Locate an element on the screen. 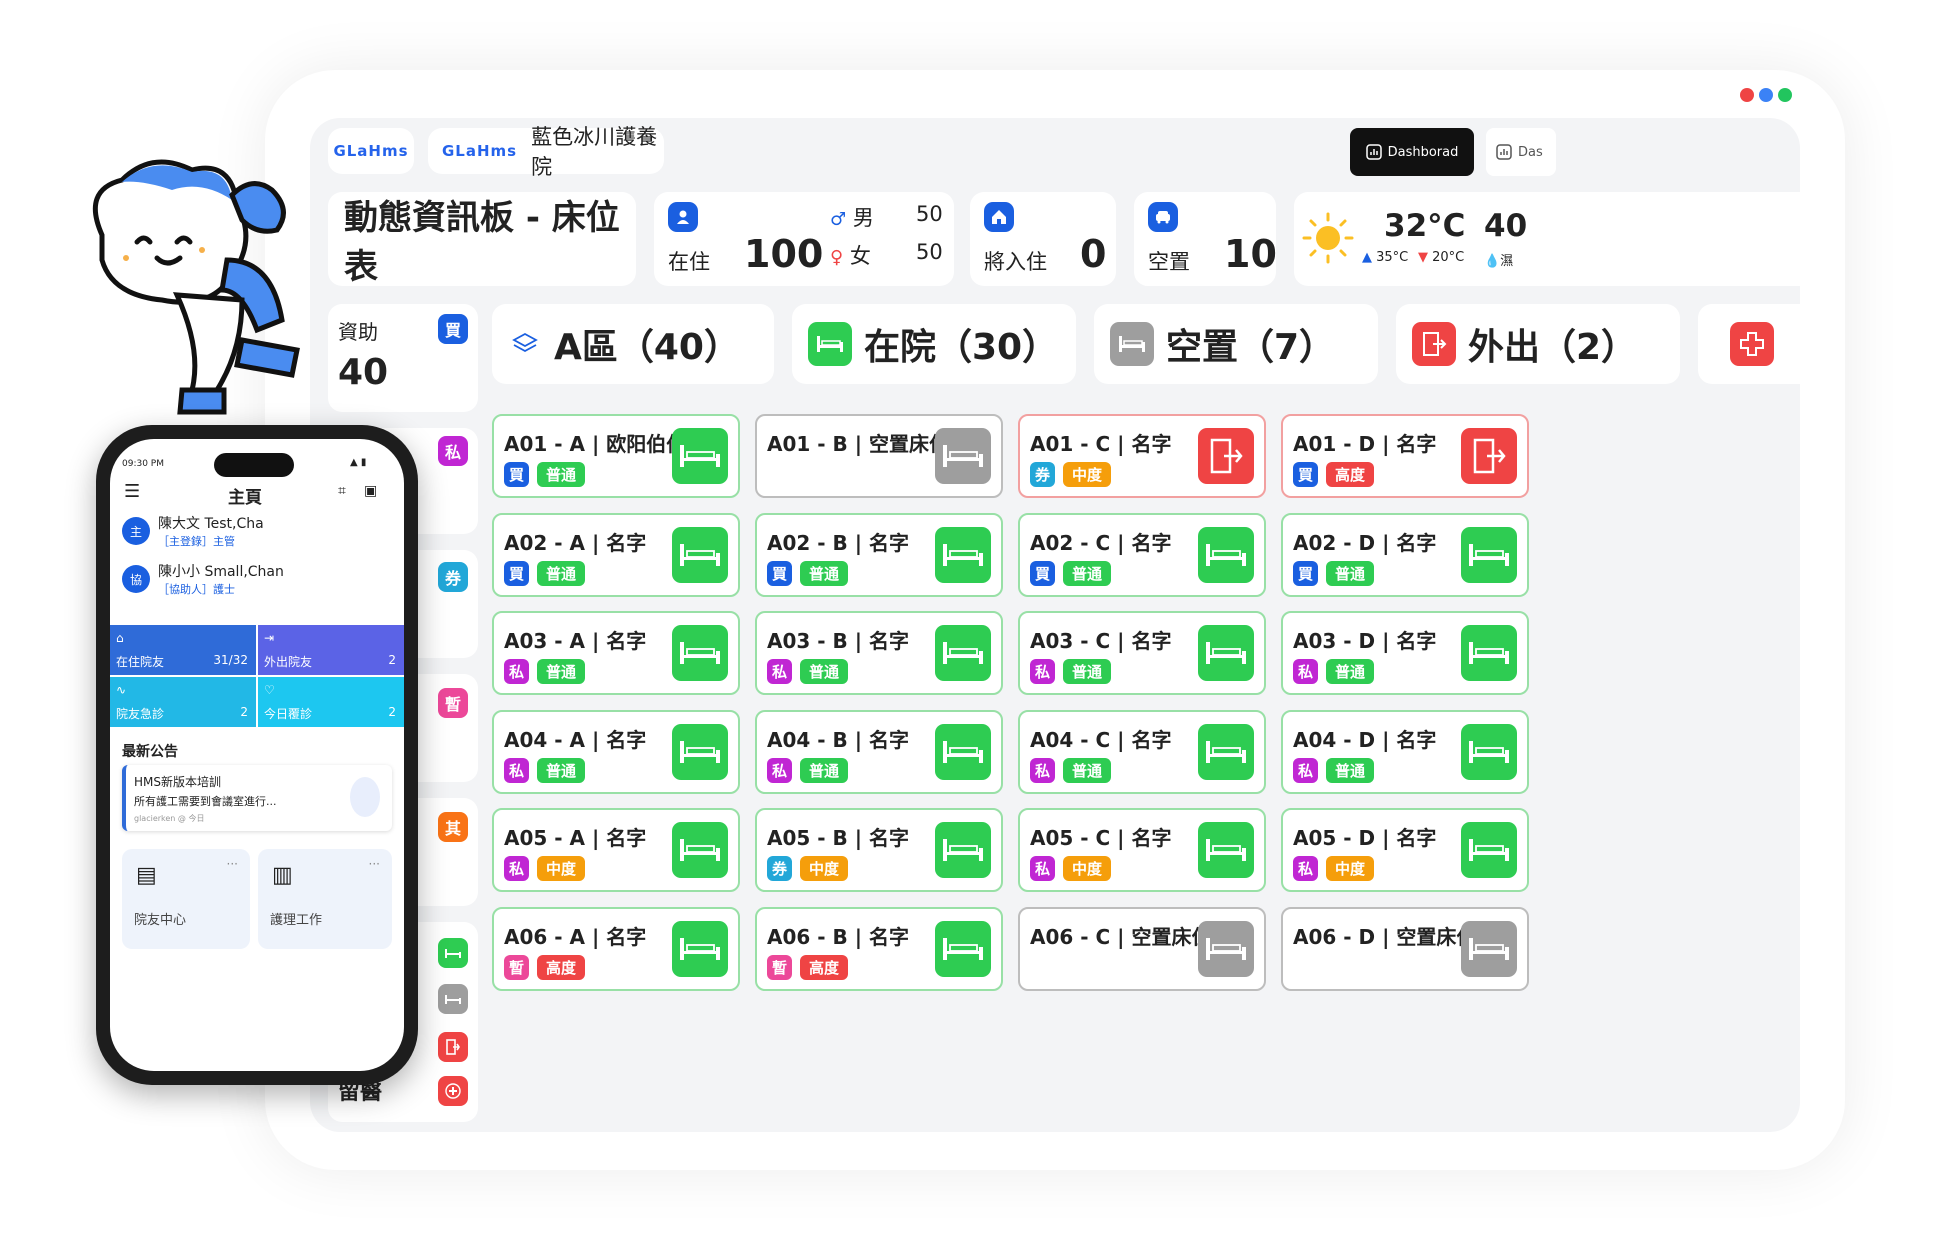 This screenshot has width=1936, height=1242. tab-out: 外出（2） is located at coordinates (1538, 344).